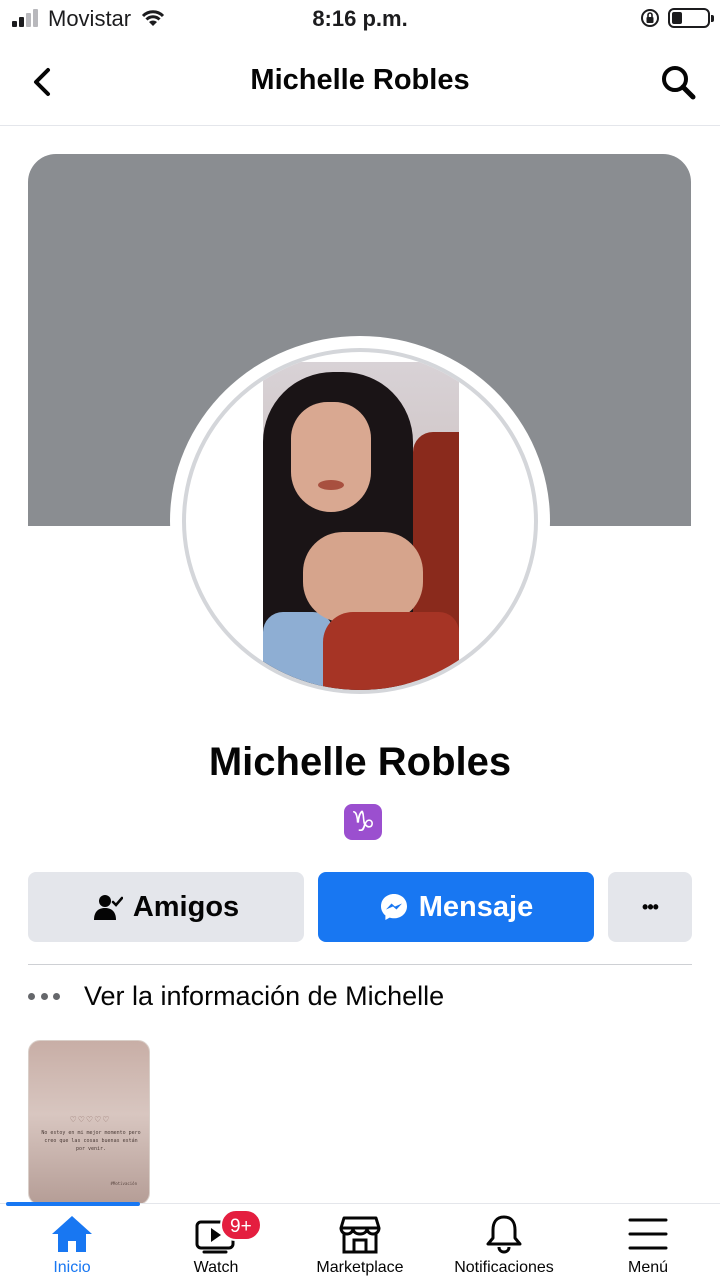 The height and width of the screenshot is (1280, 720). I want to click on about-info-link: Ver la información de Michelle, so click(360, 996).